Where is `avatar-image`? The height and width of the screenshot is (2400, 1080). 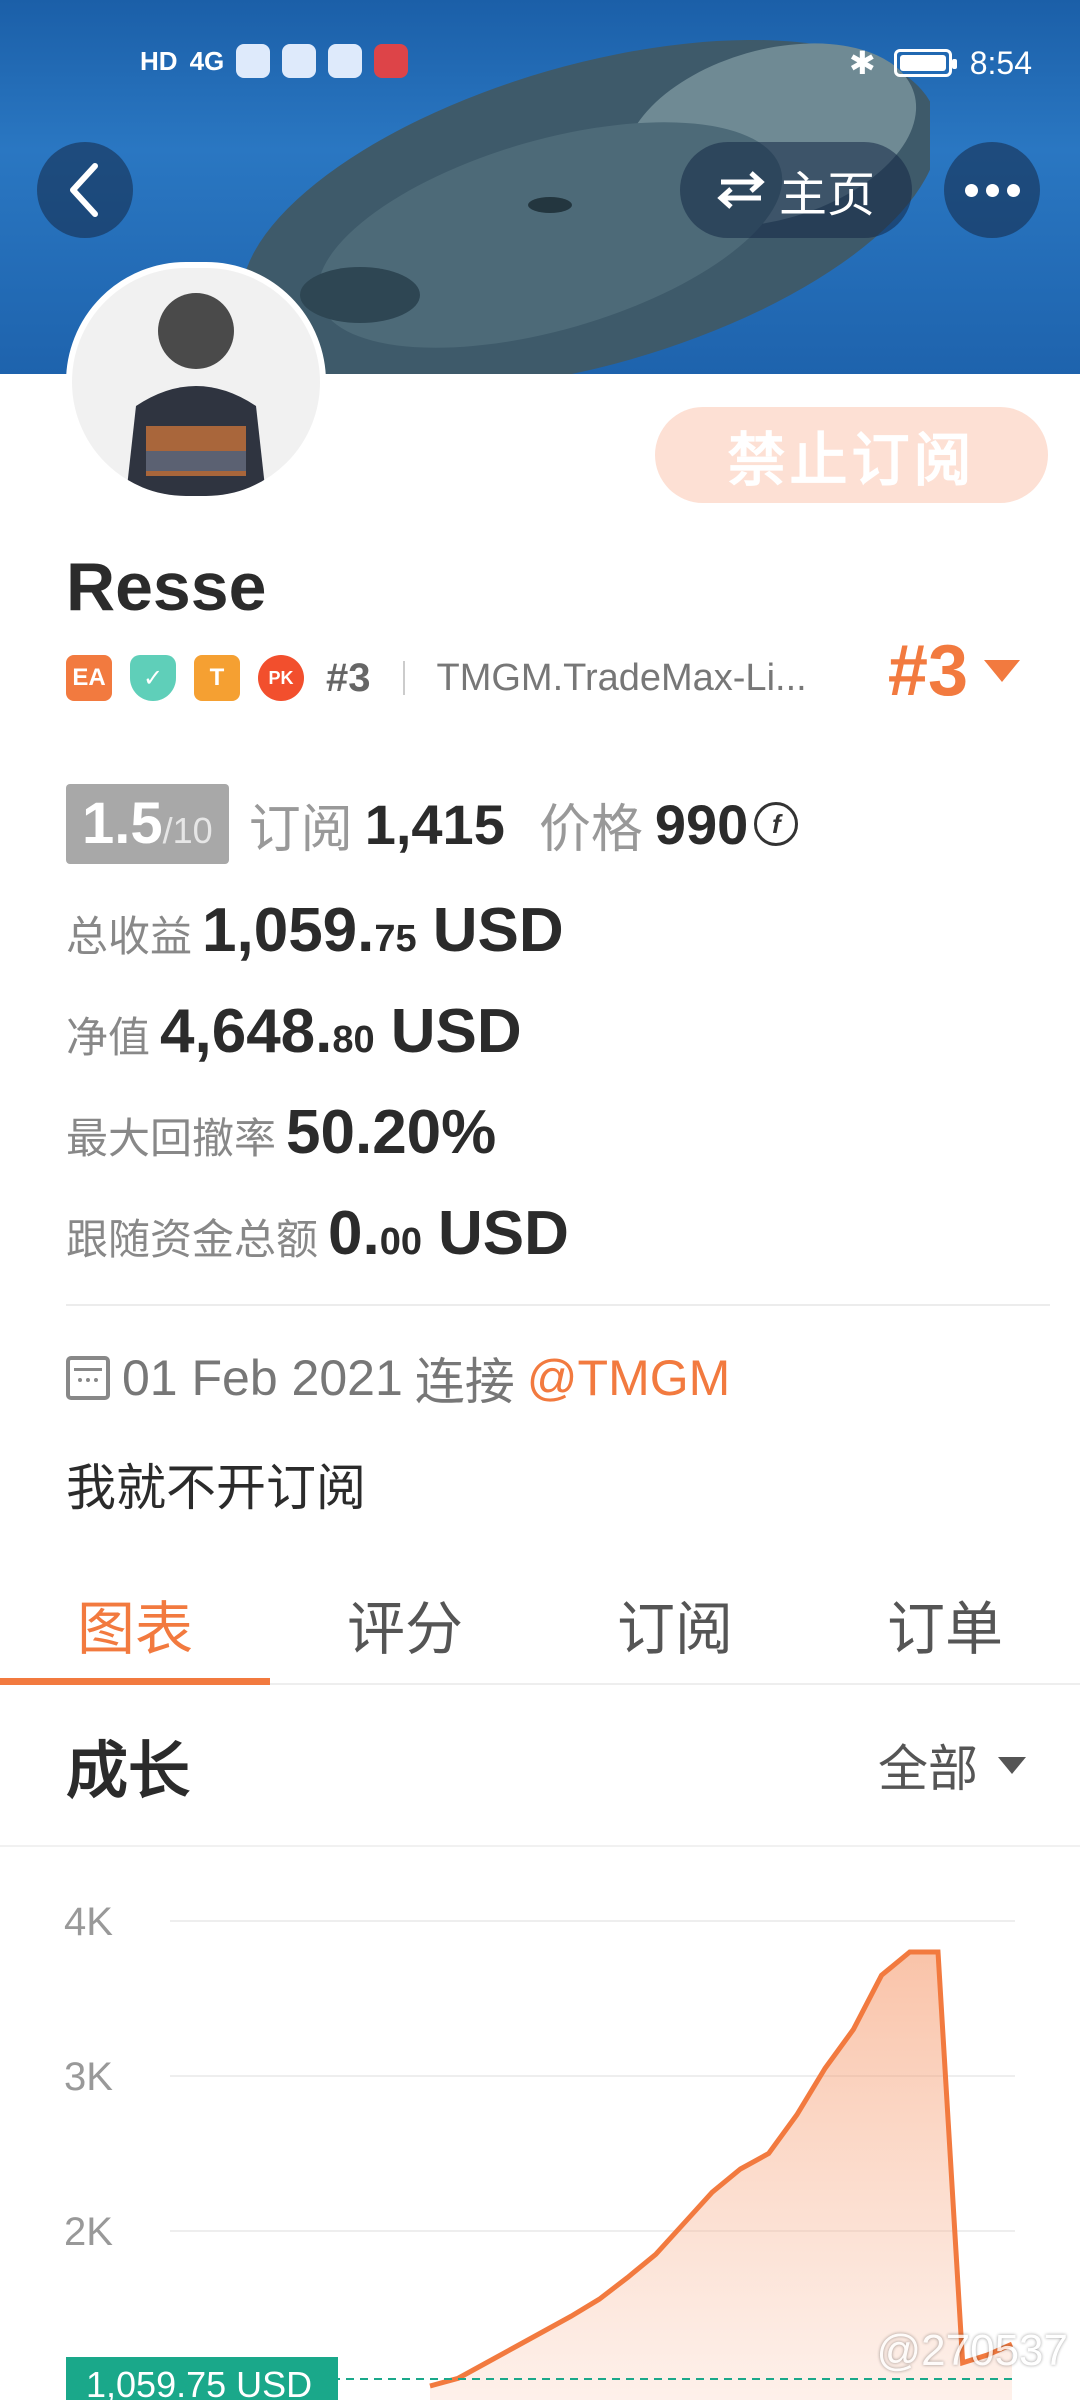 avatar-image is located at coordinates (196, 394).